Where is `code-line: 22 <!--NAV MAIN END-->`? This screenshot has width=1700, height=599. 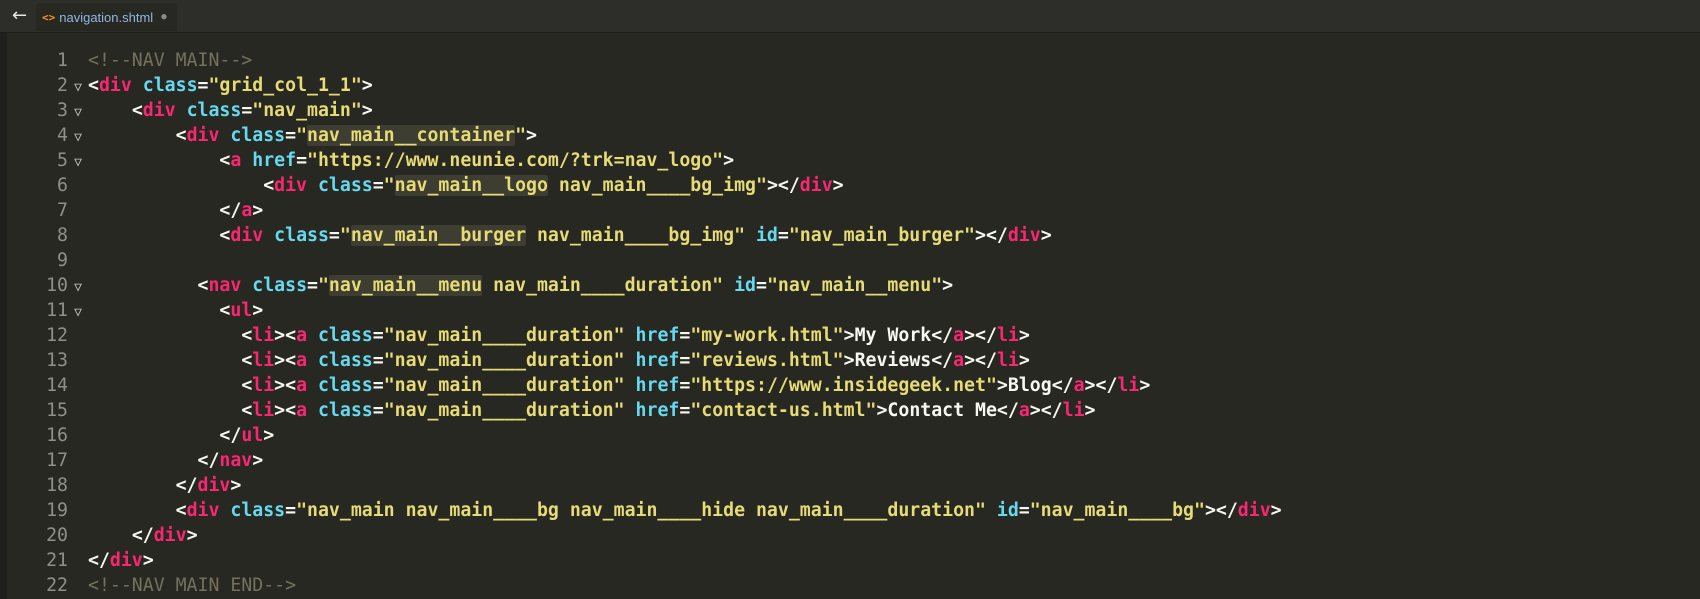
code-line: 22 <!--NAV MAIN END--> is located at coordinates (641, 585).